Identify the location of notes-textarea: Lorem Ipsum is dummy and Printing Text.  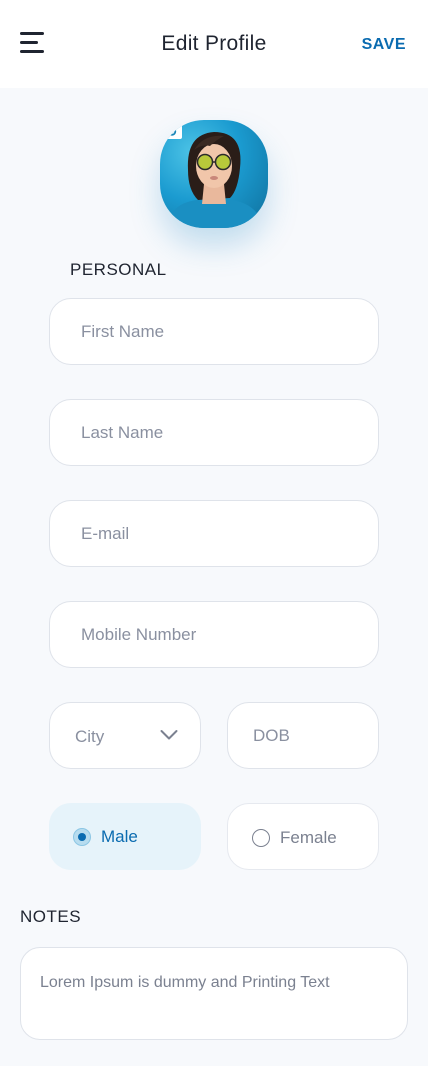
(214, 993).